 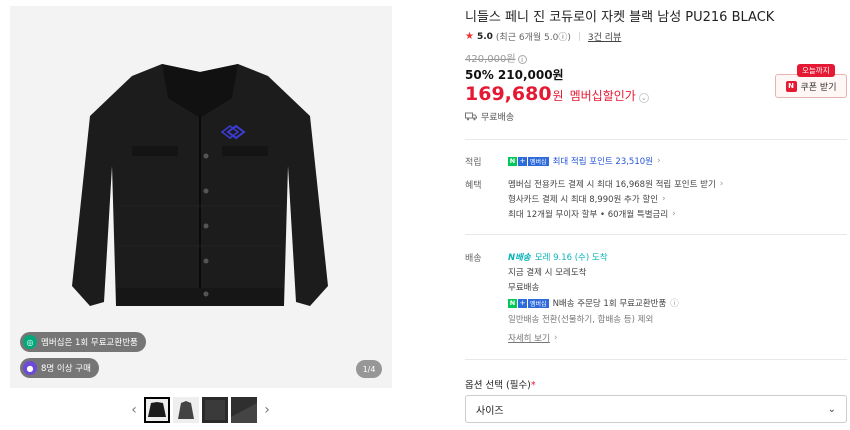 I want to click on delivery-arrival-row: N배송 모레 9.16 (수) 도착, so click(x=558, y=257).